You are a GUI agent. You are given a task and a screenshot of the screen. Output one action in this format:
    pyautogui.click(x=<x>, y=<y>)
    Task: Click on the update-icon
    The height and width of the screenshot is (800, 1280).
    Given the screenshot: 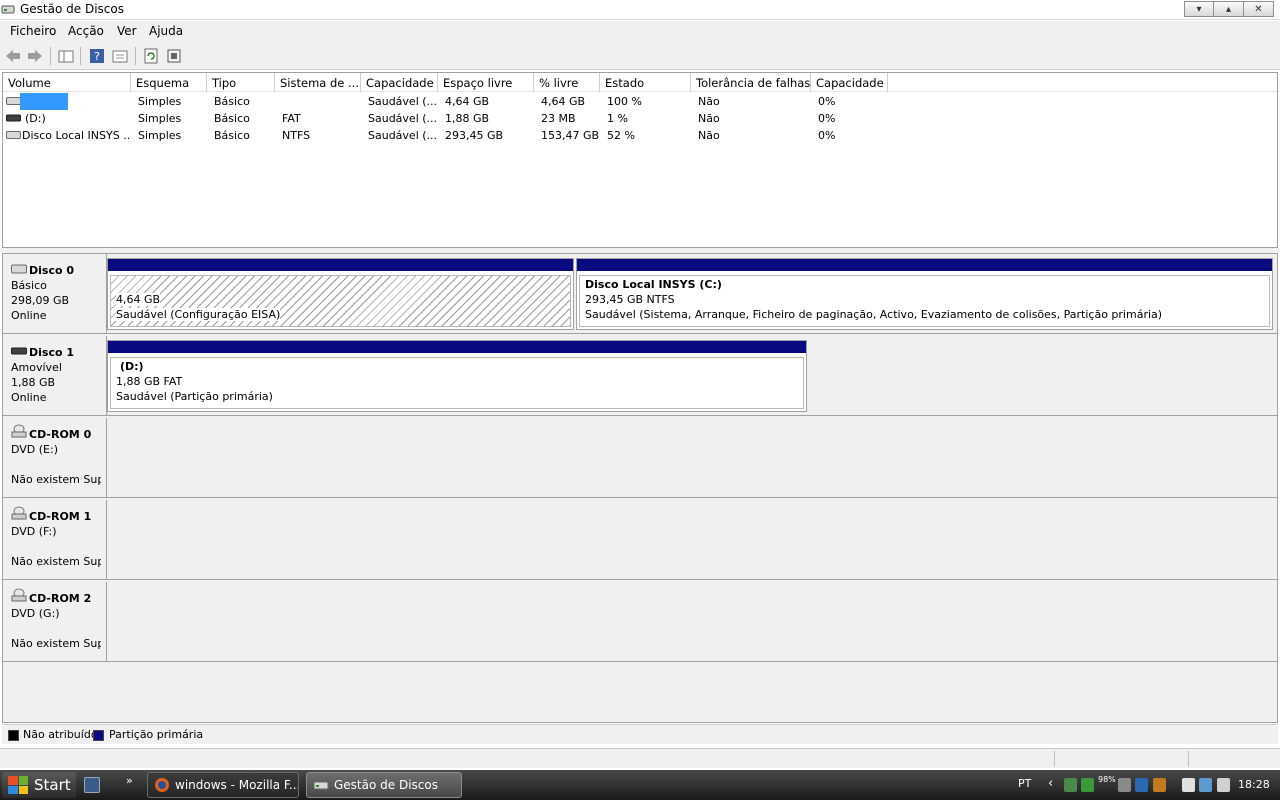 What is the action you would take?
    pyautogui.click(x=1141, y=785)
    